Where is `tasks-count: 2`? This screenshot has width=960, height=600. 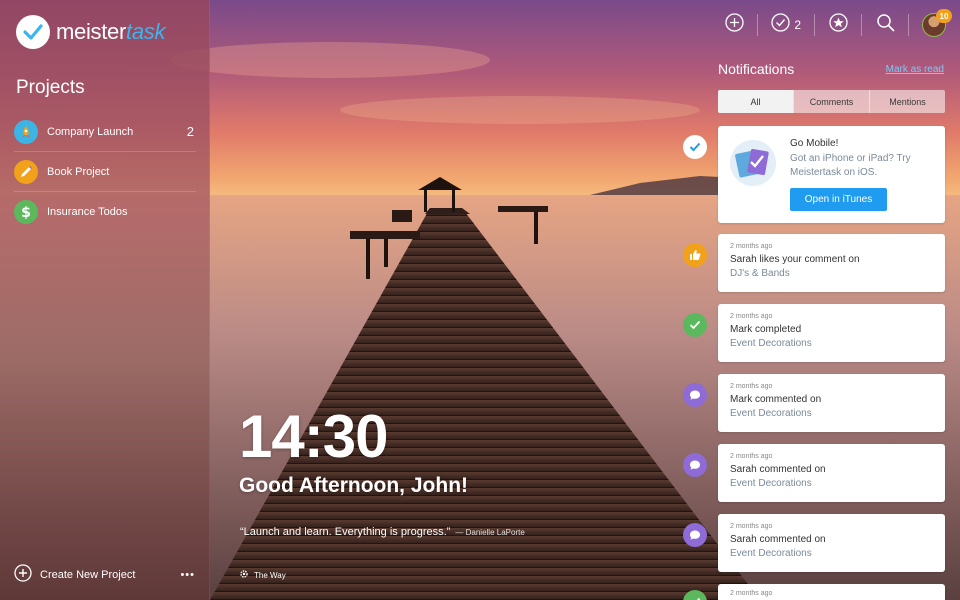
tasks-count: 2 is located at coordinates (797, 25).